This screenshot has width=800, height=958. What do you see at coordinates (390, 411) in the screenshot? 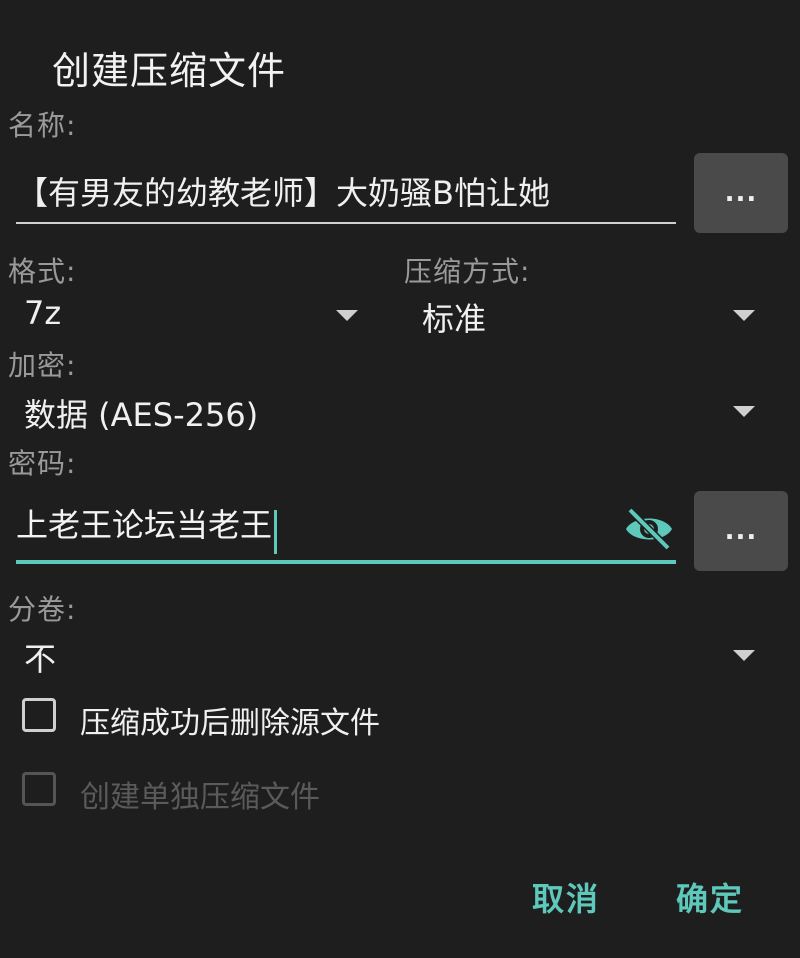
I see `encryption-dropdown: 数据 (AES-256)` at bounding box center [390, 411].